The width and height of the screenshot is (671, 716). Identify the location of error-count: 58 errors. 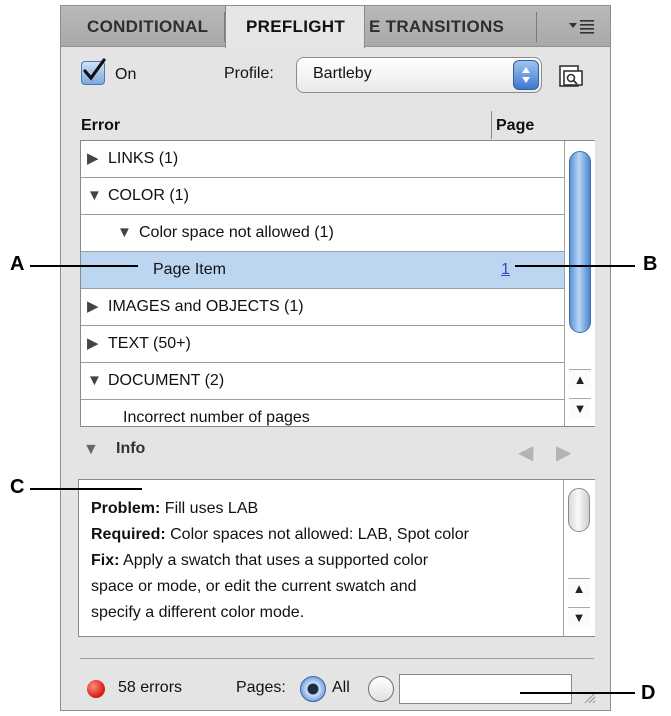
(150, 688).